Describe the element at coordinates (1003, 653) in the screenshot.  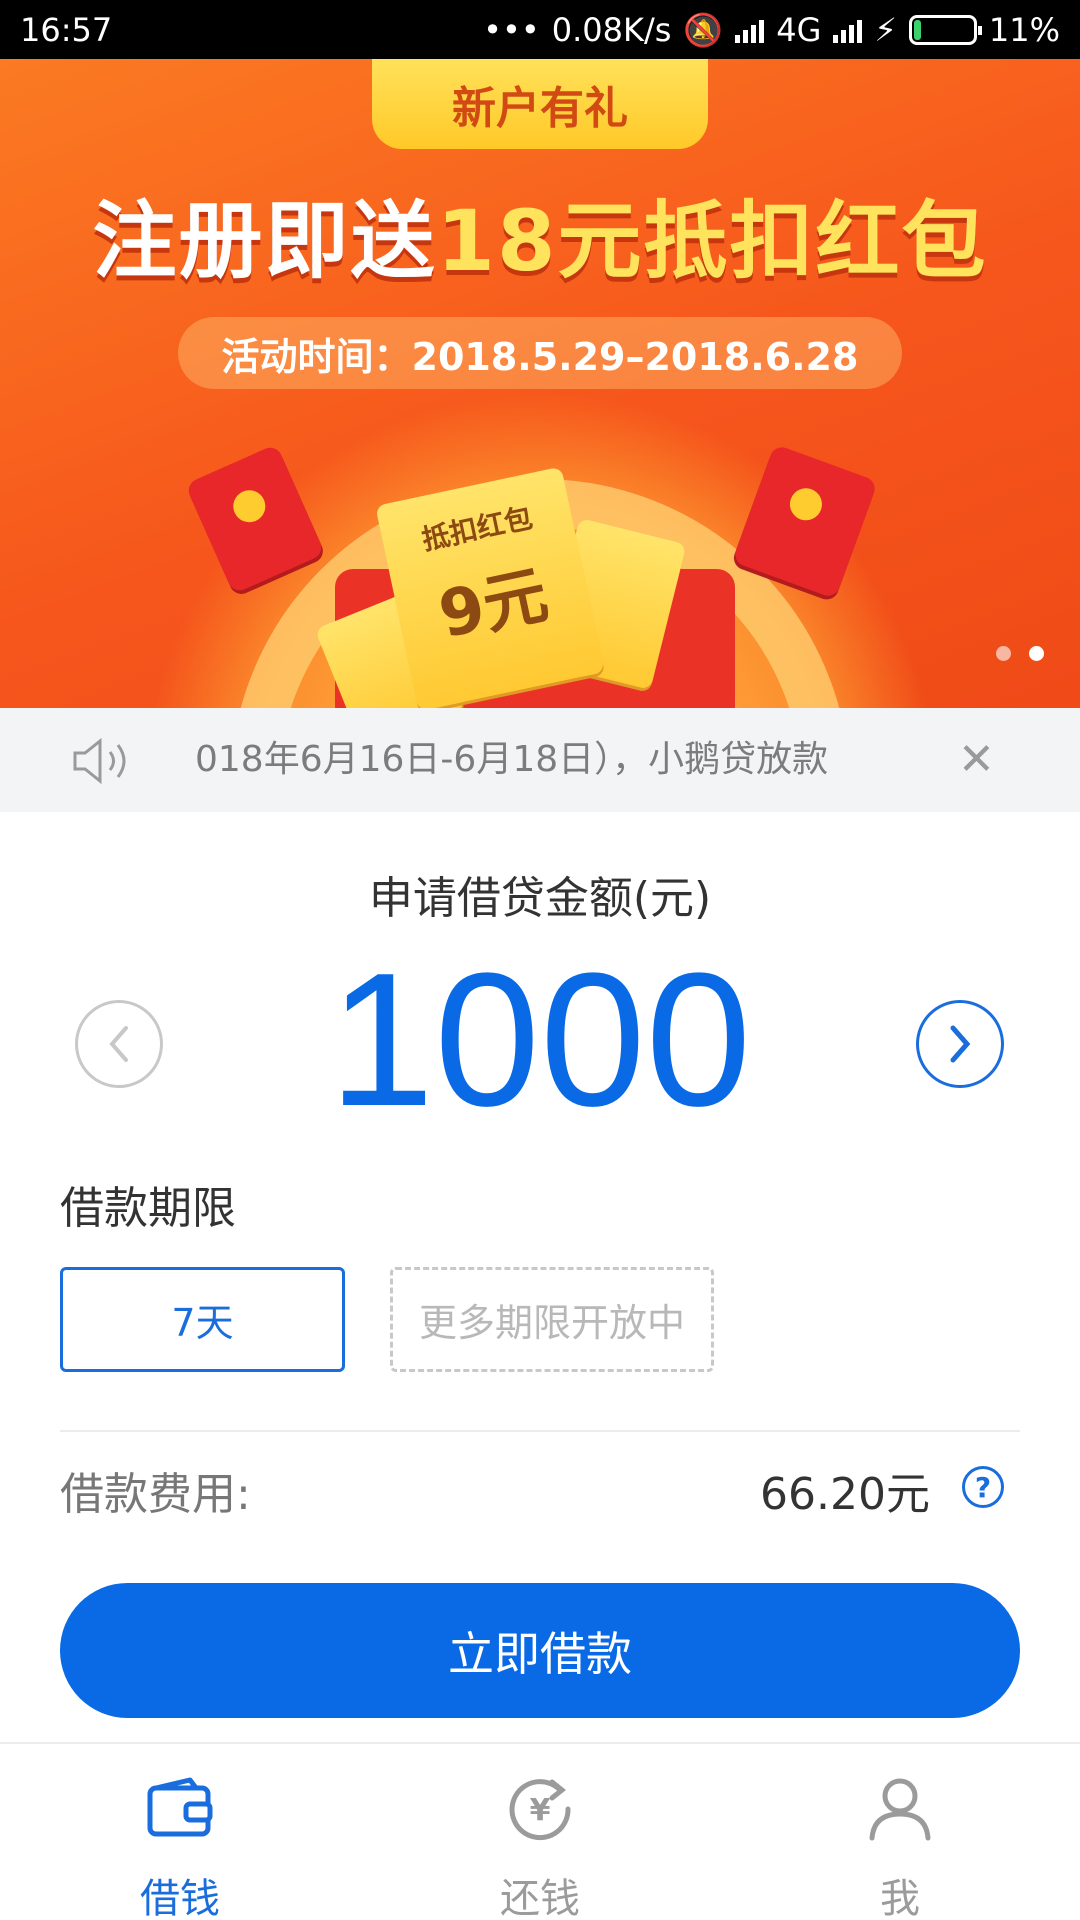
I see `banner-dot` at that location.